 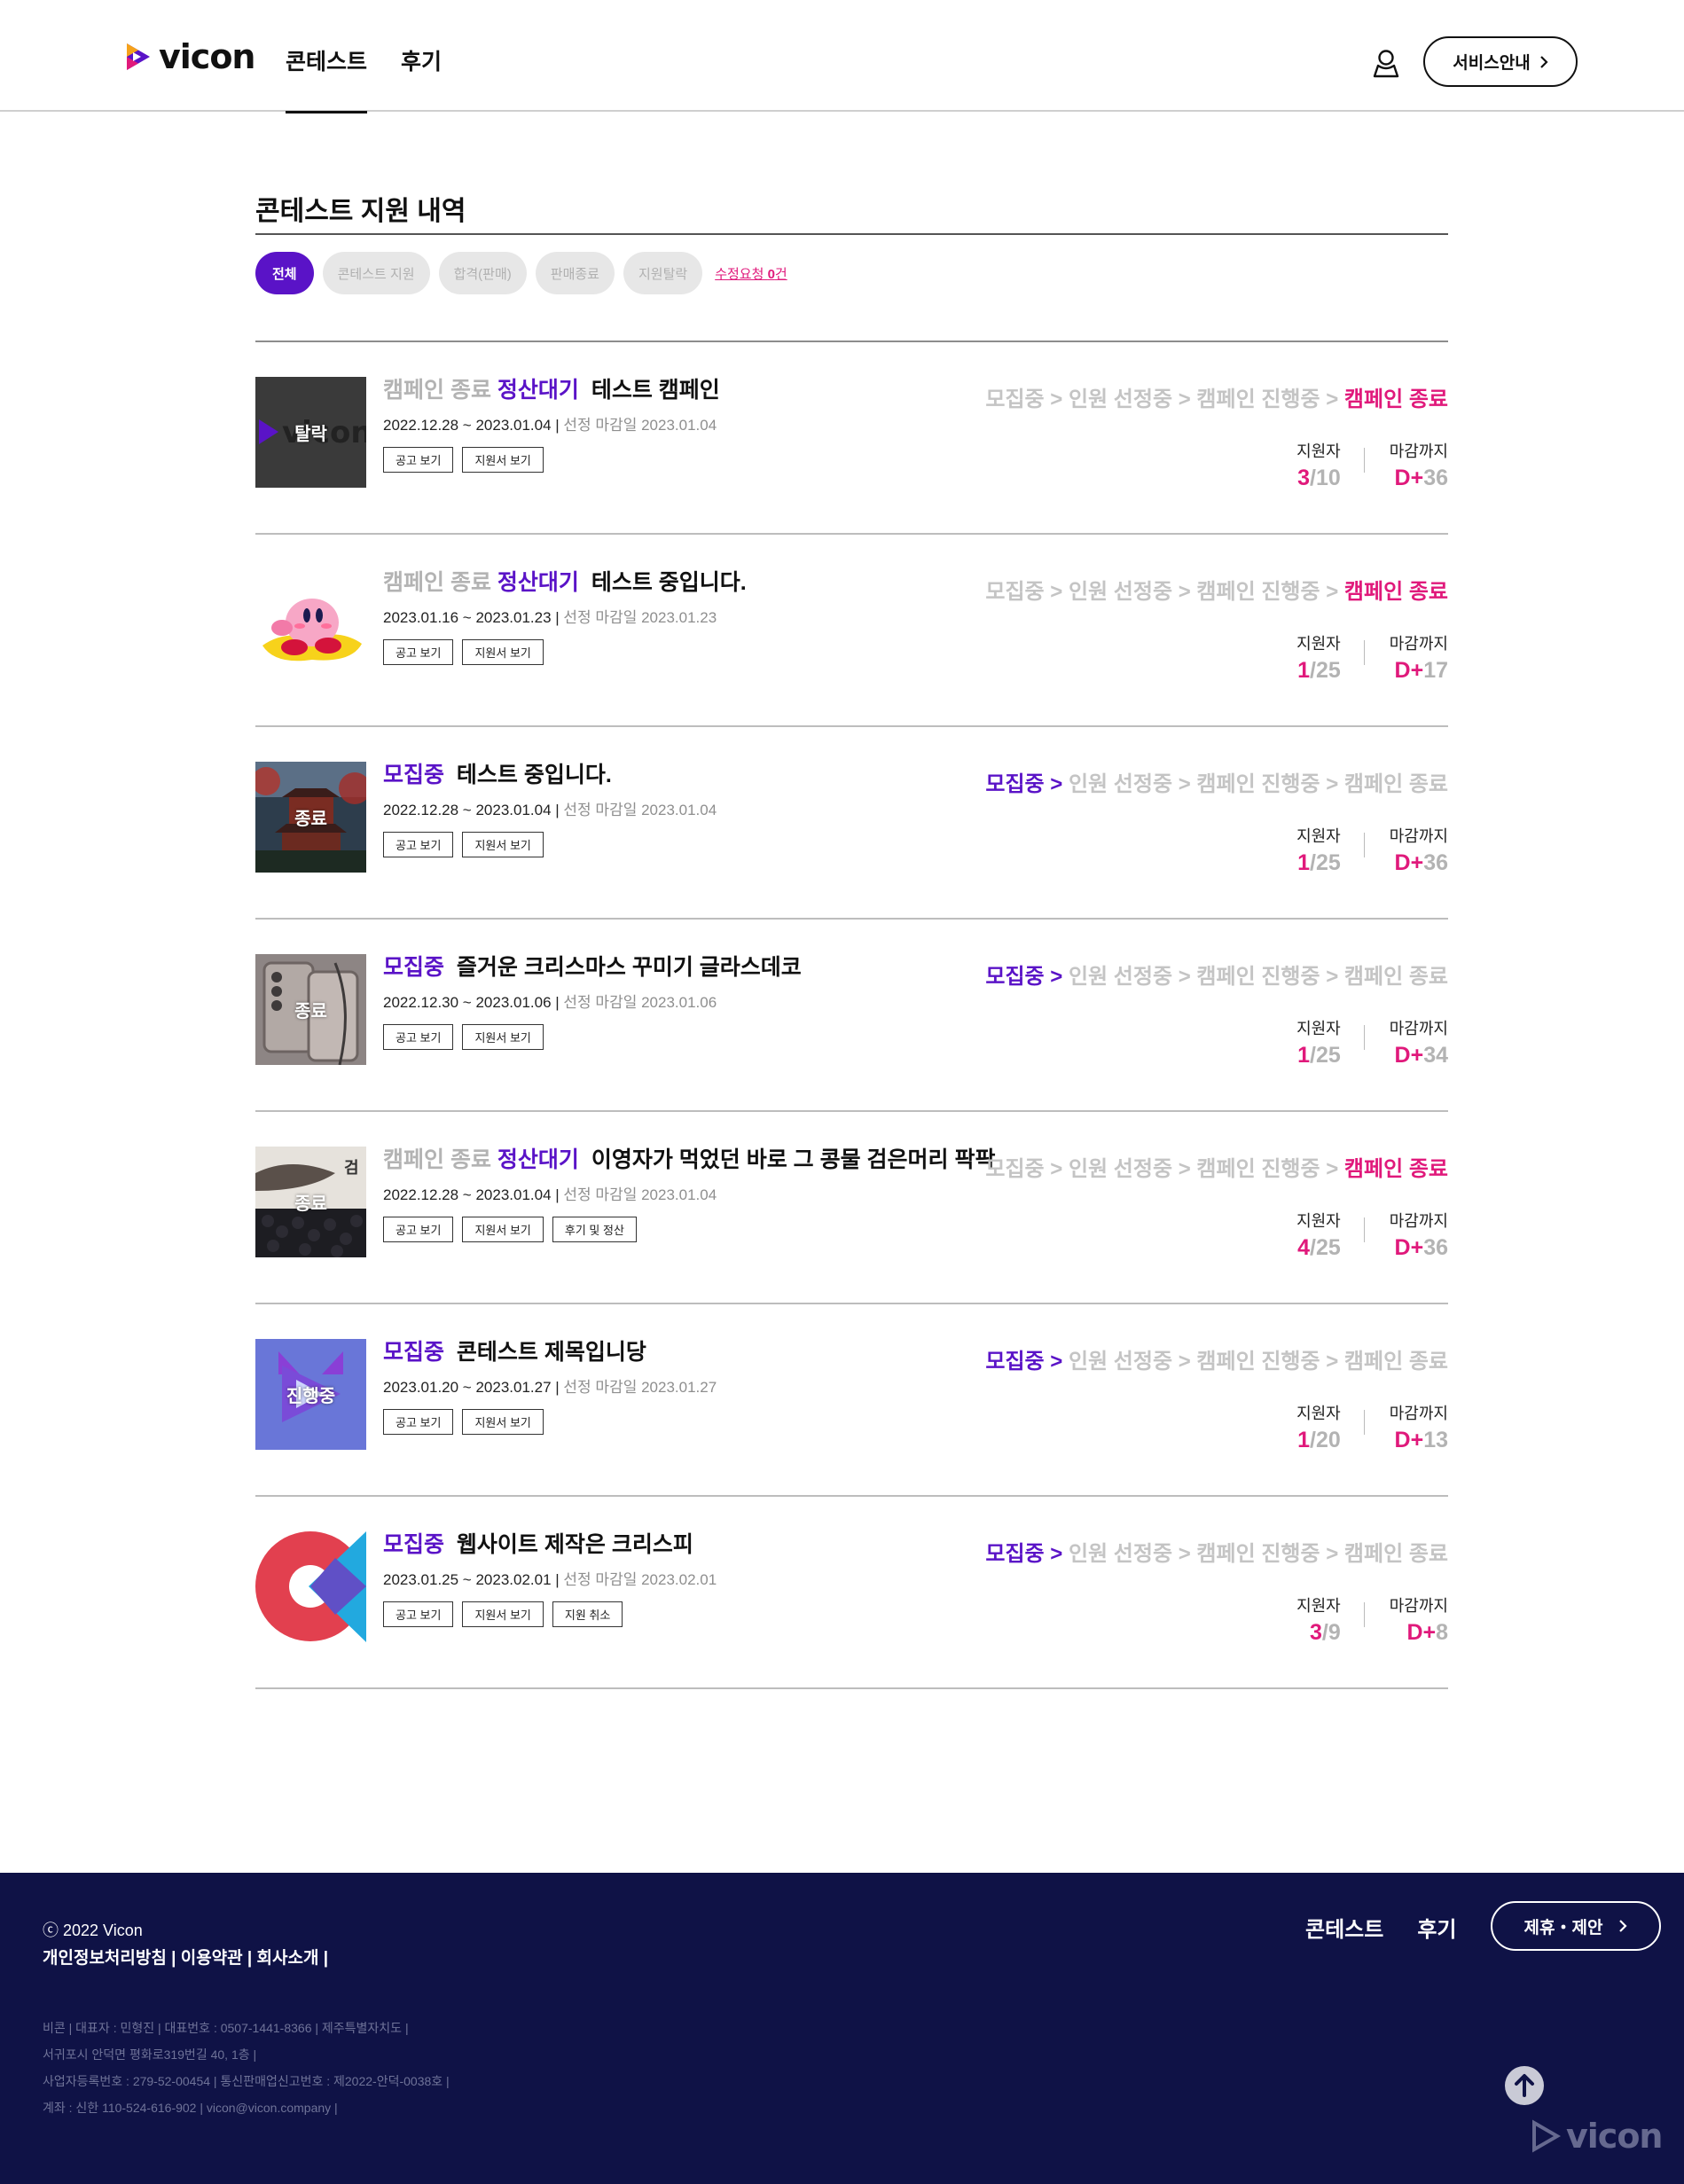 What do you see at coordinates (414, 1352) in the screenshot?
I see `status-badge: 모집중` at bounding box center [414, 1352].